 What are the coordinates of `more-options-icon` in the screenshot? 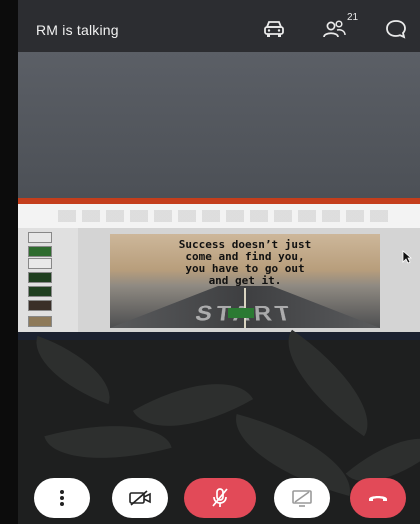 It's located at (62, 498).